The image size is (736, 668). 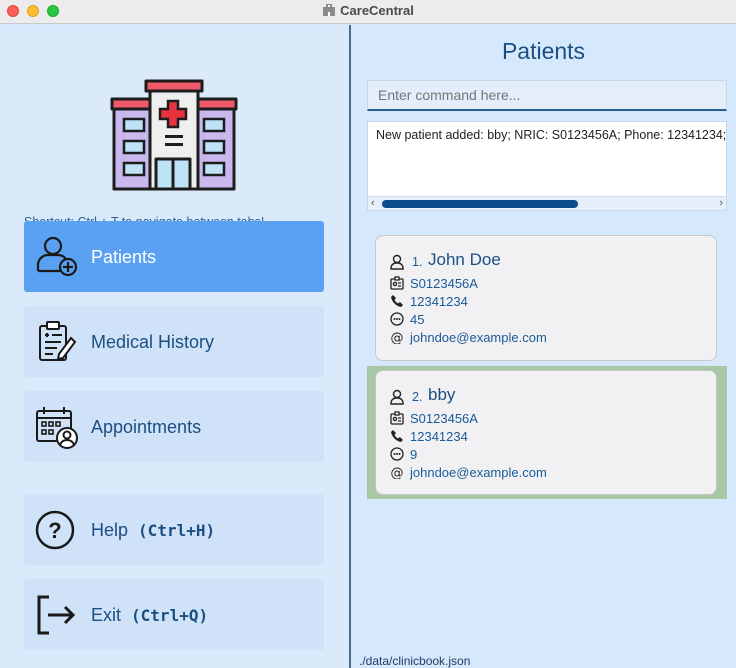 What do you see at coordinates (442, 394) in the screenshot?
I see `patient-name: bby` at bounding box center [442, 394].